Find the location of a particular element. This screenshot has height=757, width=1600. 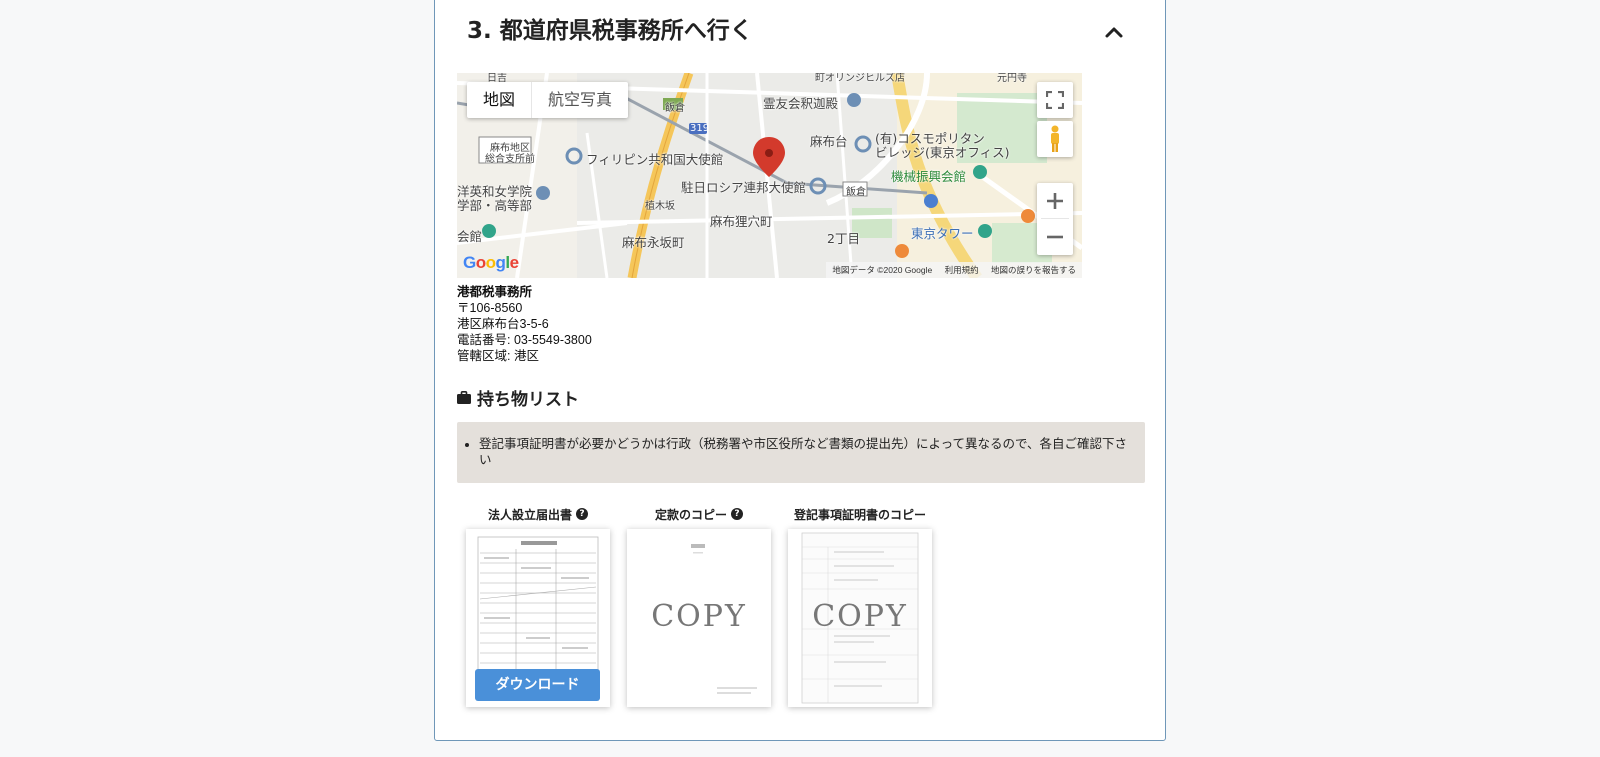

chevron-up-icon is located at coordinates (1114, 32).